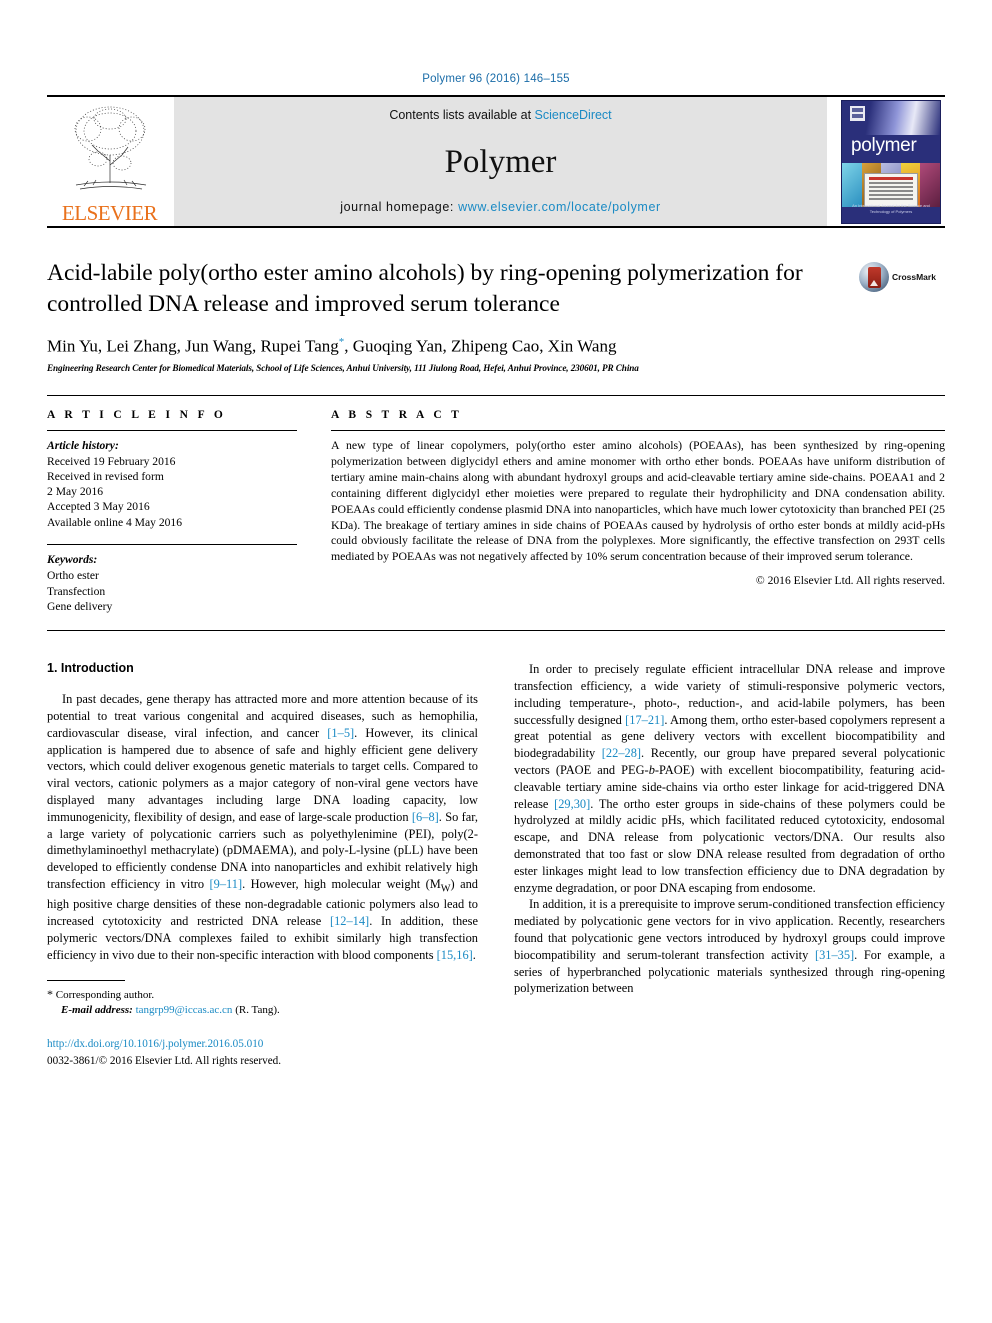 The height and width of the screenshot is (1323, 992). What do you see at coordinates (226, 884) in the screenshot?
I see `citation-link: [9–11]` at bounding box center [226, 884].